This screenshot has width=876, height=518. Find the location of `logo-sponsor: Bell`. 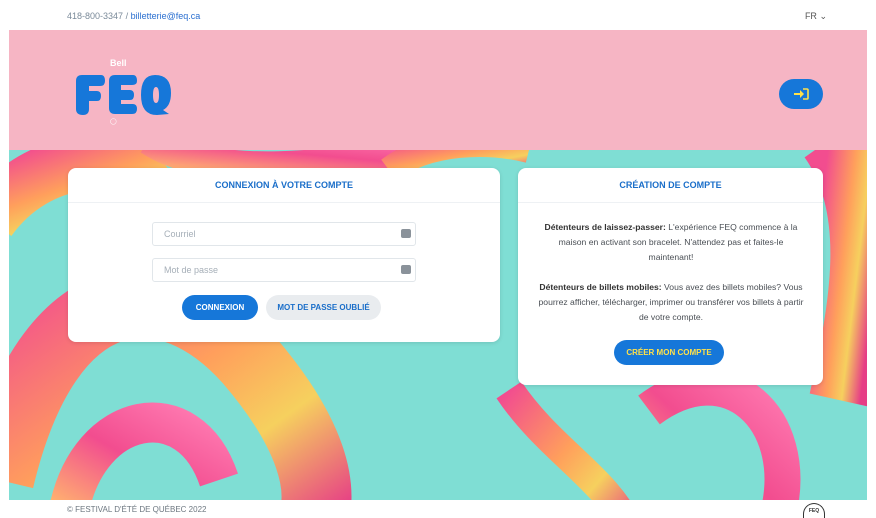

logo-sponsor: Bell is located at coordinates (118, 63).